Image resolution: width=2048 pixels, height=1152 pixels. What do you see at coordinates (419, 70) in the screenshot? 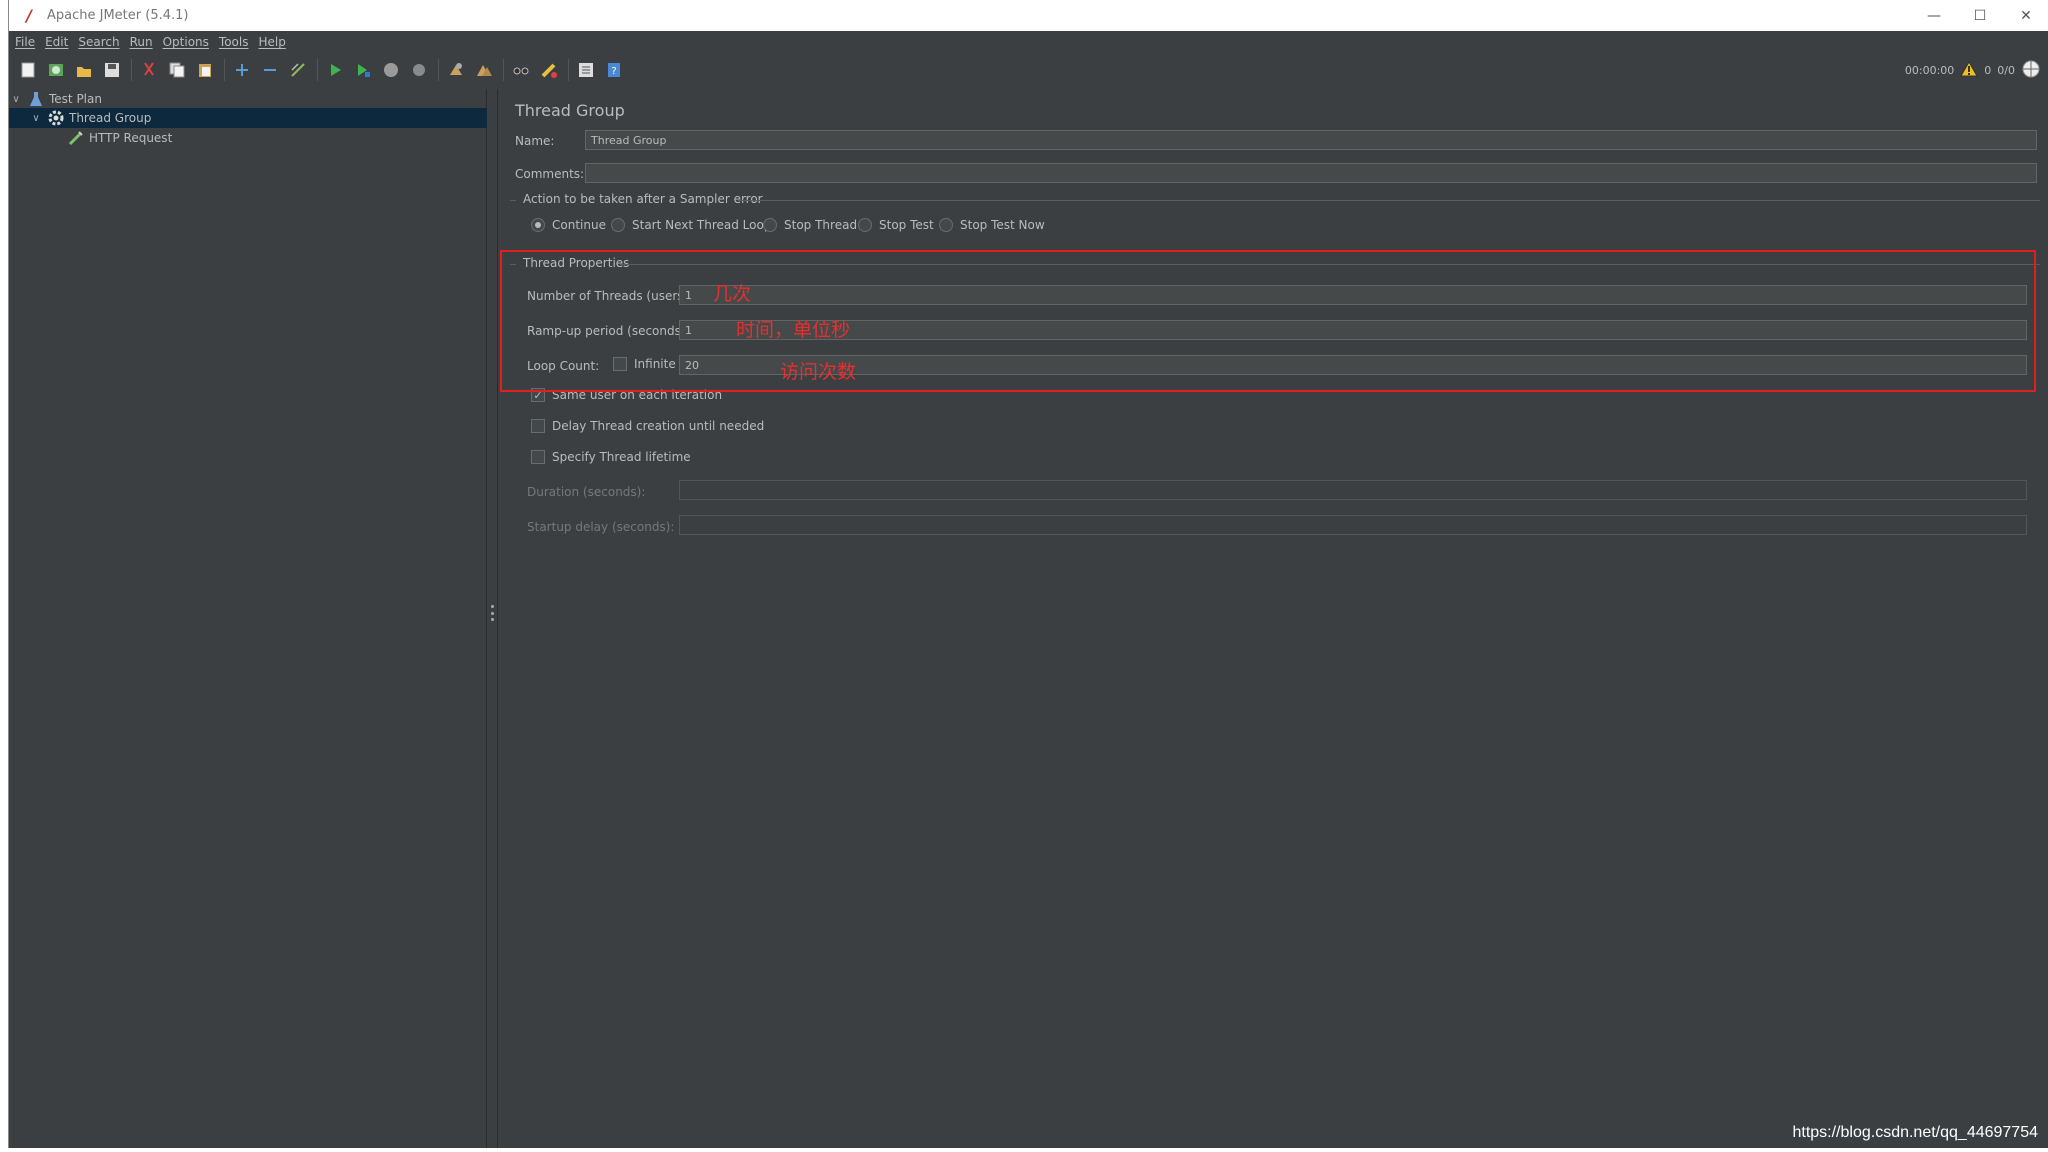
I see `shutdown-icon` at bounding box center [419, 70].